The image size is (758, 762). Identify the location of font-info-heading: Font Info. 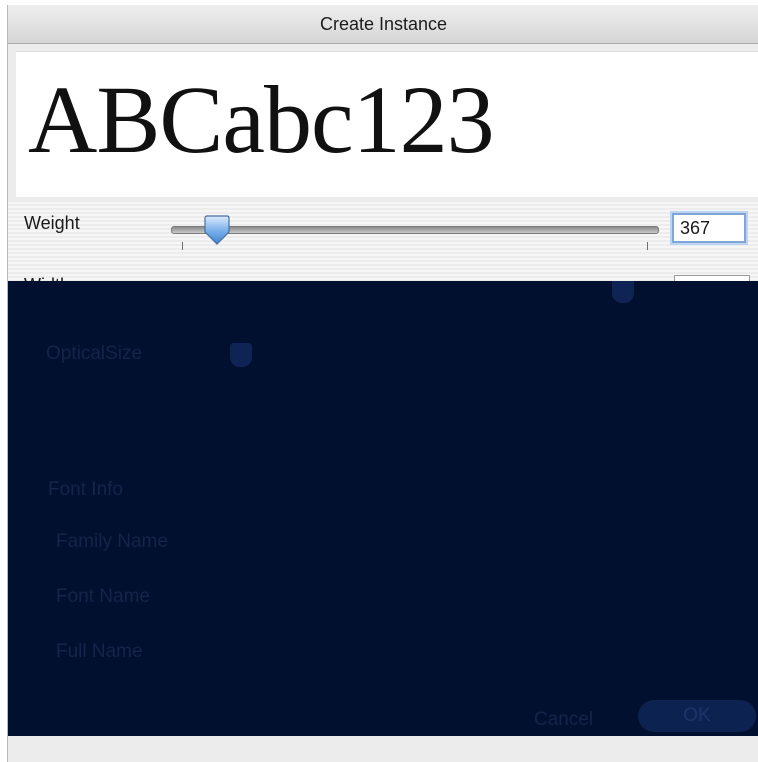
(85, 489).